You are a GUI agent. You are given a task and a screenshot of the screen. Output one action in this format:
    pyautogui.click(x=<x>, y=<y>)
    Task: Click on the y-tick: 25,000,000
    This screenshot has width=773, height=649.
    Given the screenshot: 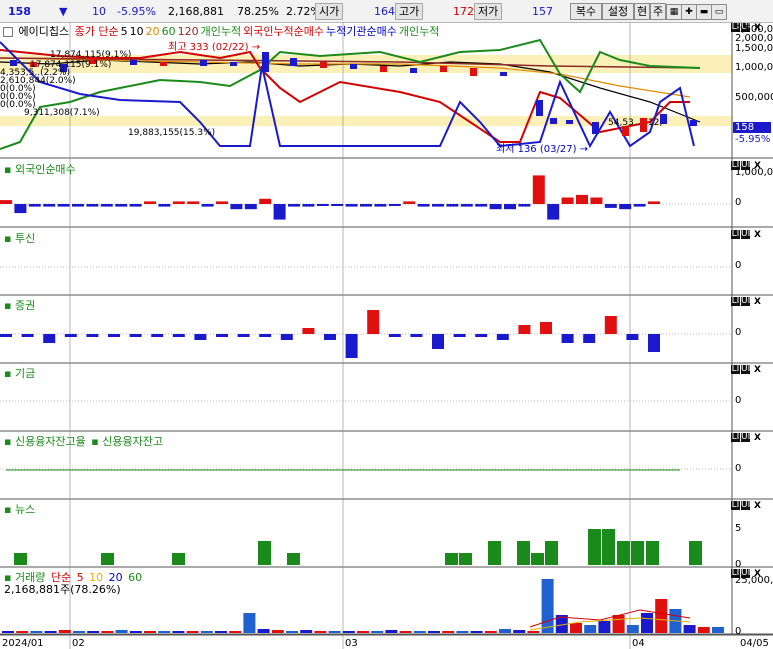 What is the action you would take?
    pyautogui.click(x=754, y=580)
    